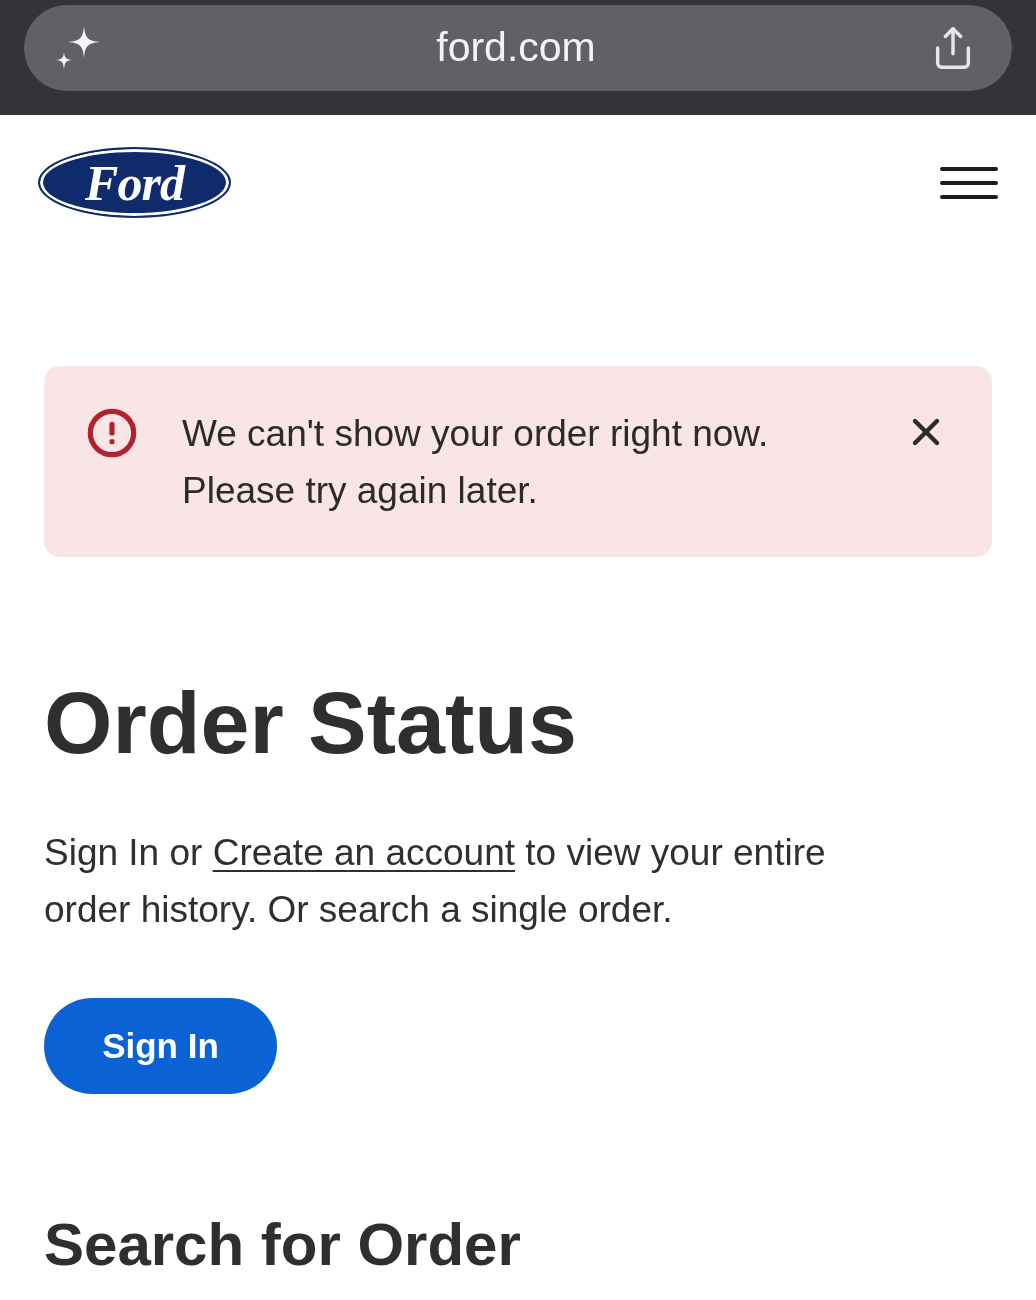 The height and width of the screenshot is (1300, 1036). What do you see at coordinates (282, 1244) in the screenshot?
I see `section-title: Search for Order` at bounding box center [282, 1244].